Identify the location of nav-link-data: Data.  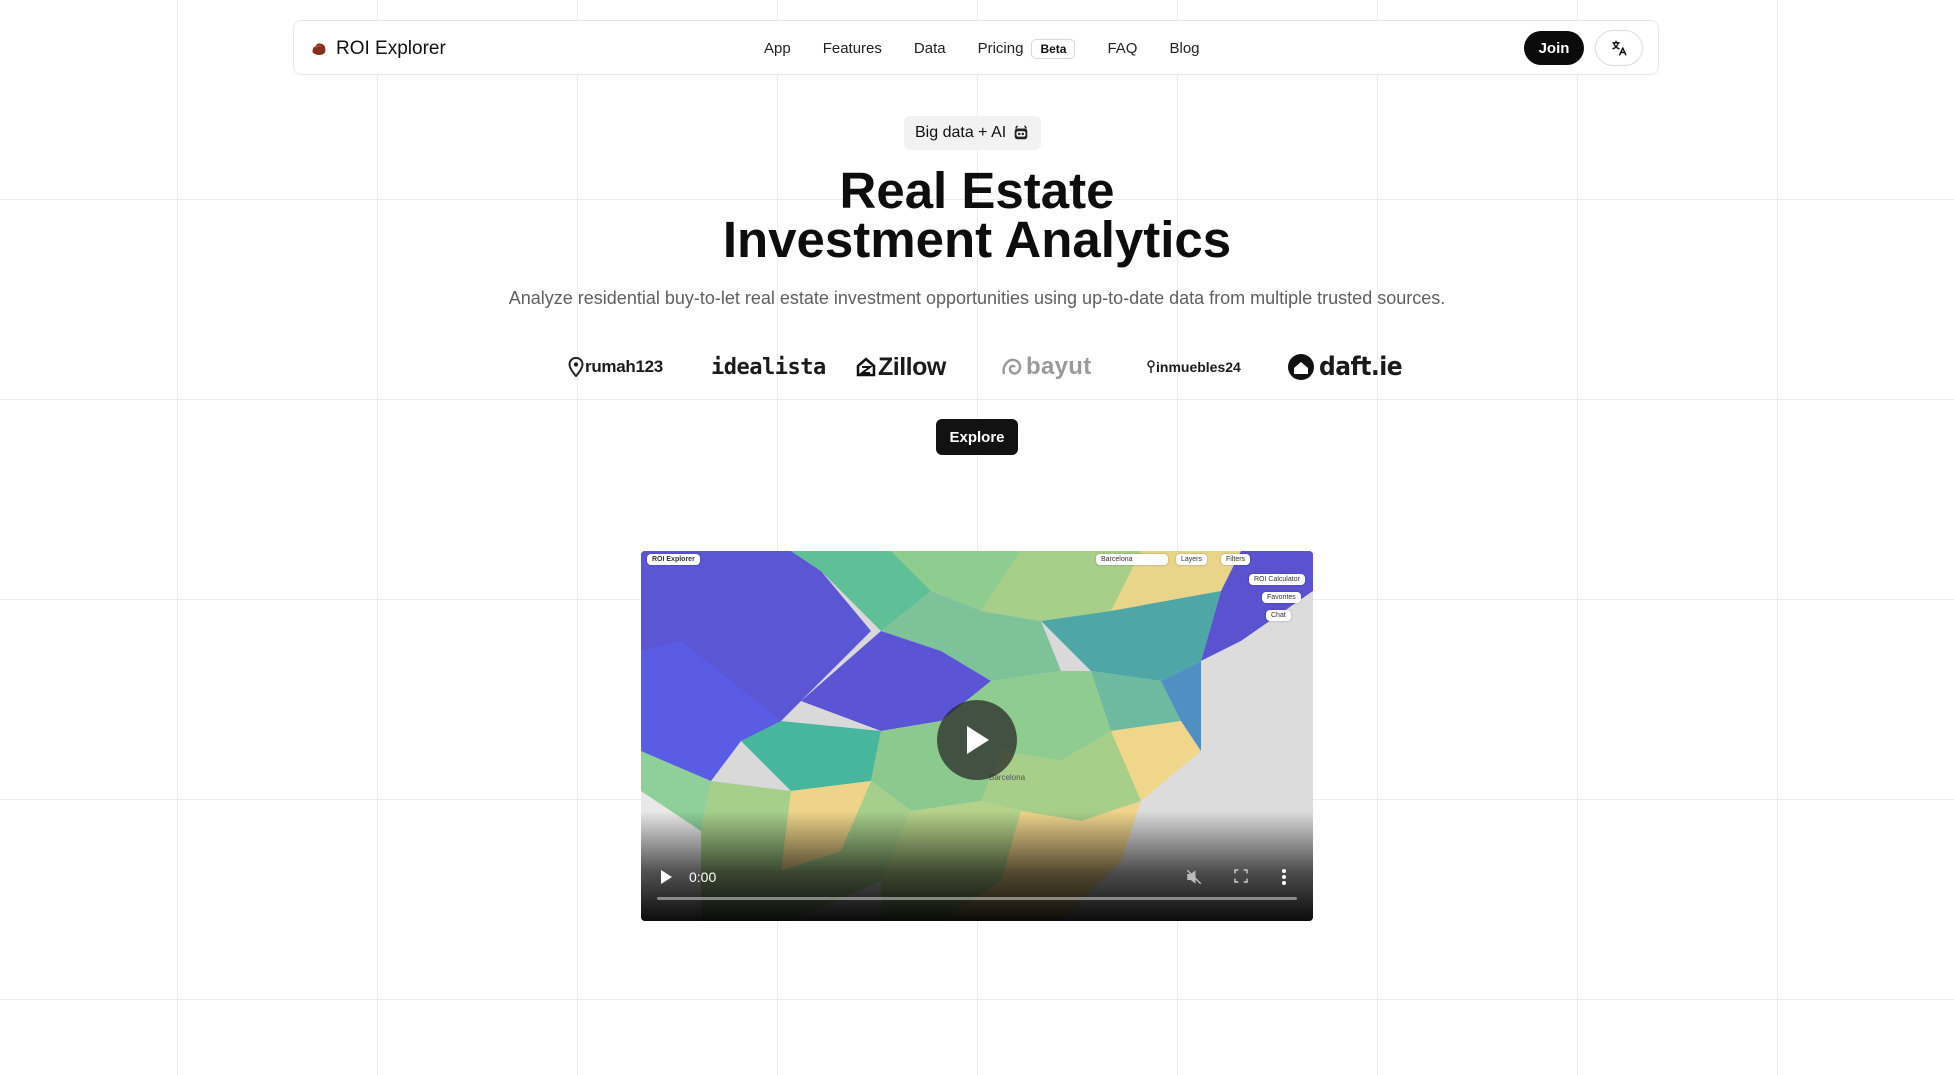
(930, 48).